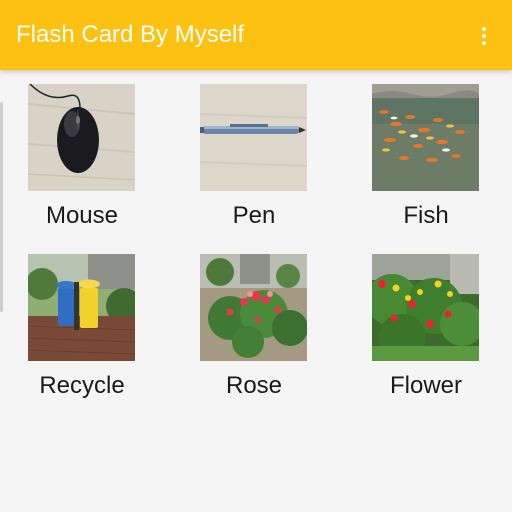 Image resolution: width=512 pixels, height=512 pixels. I want to click on flash-card-pen: Pen, so click(258, 164).